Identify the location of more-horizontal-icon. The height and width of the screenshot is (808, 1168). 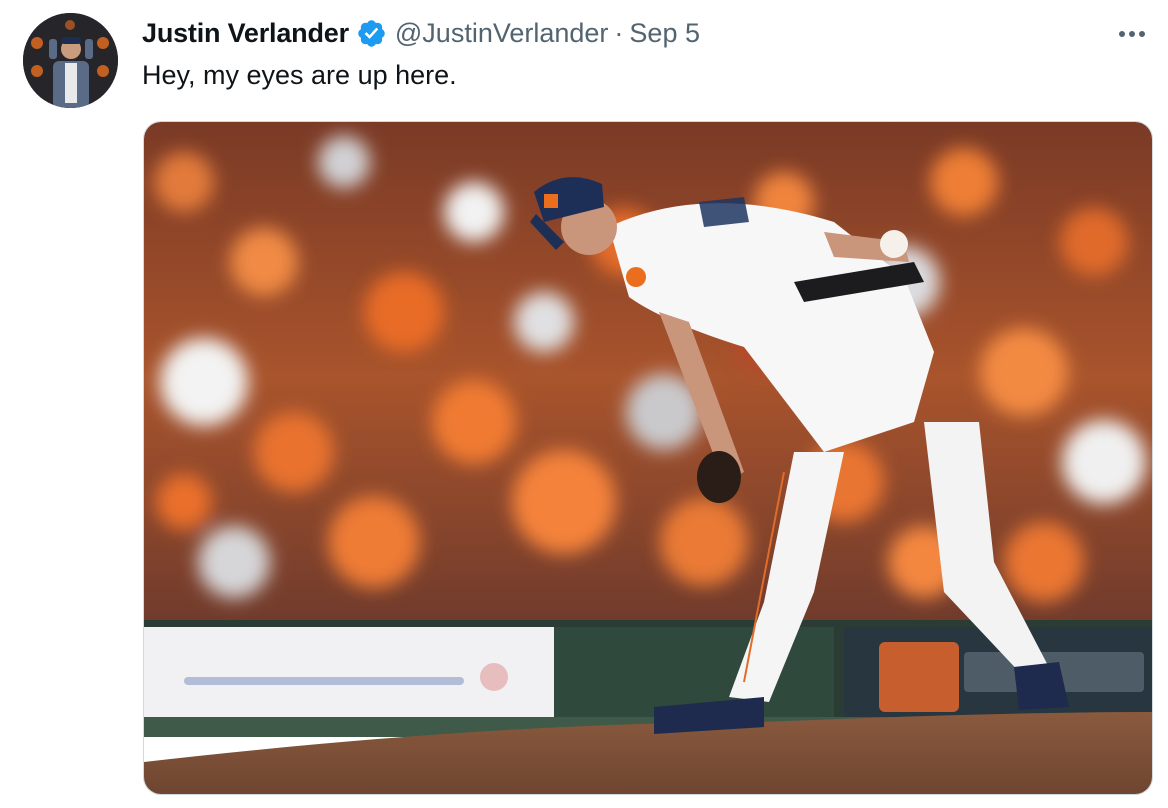
(1132, 34).